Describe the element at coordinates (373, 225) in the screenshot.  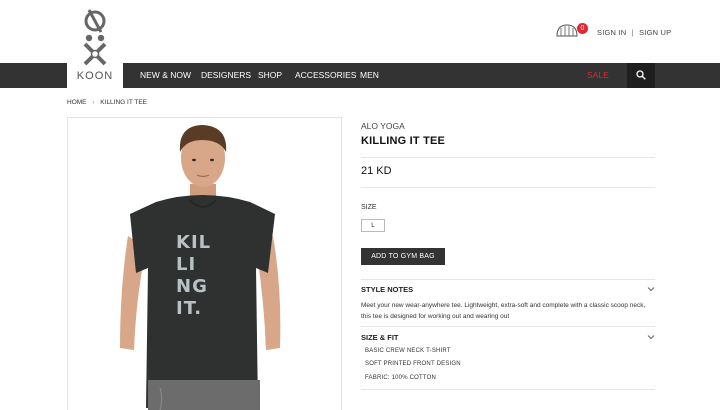
I see `size-option-l: L` at that location.